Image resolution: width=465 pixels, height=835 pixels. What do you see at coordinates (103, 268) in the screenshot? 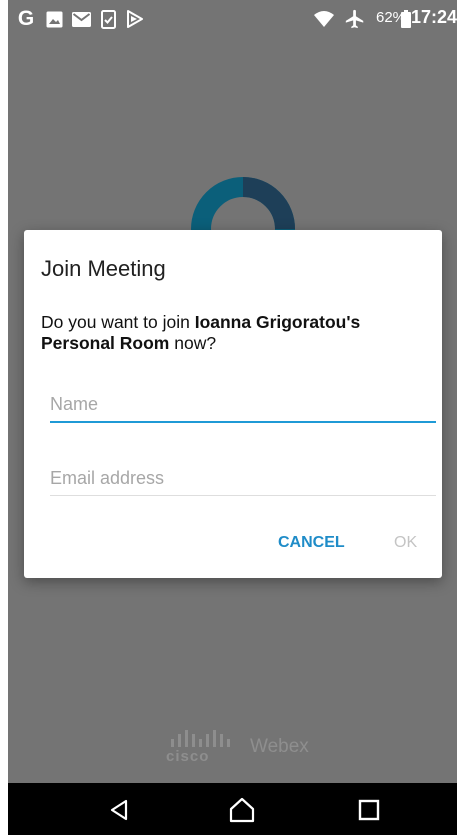
I see `dialog-title: Join Meeting` at bounding box center [103, 268].